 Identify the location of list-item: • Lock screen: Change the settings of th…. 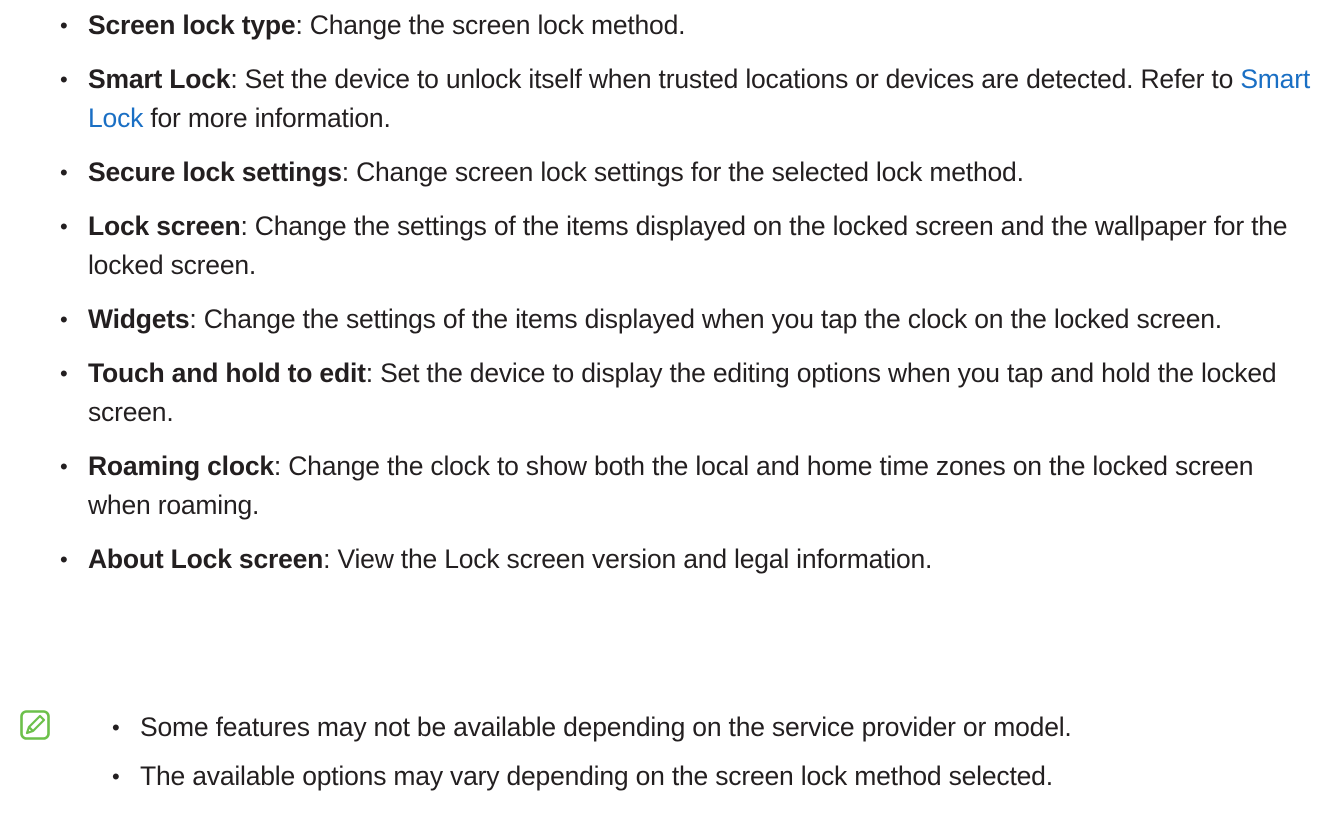
(685, 246).